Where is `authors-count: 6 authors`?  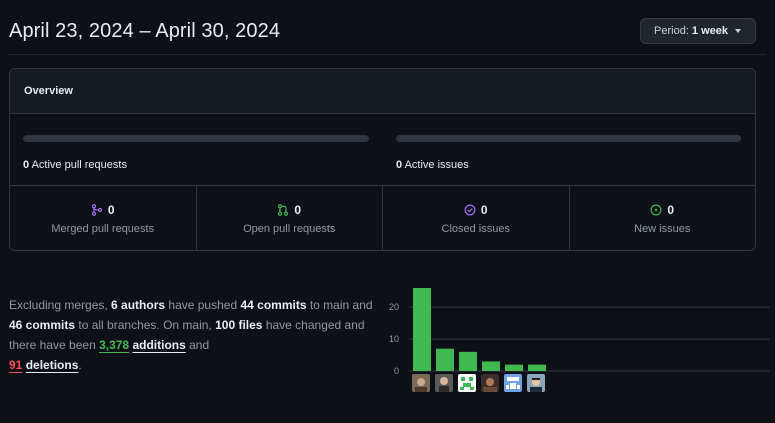
authors-count: 6 authors is located at coordinates (138, 305).